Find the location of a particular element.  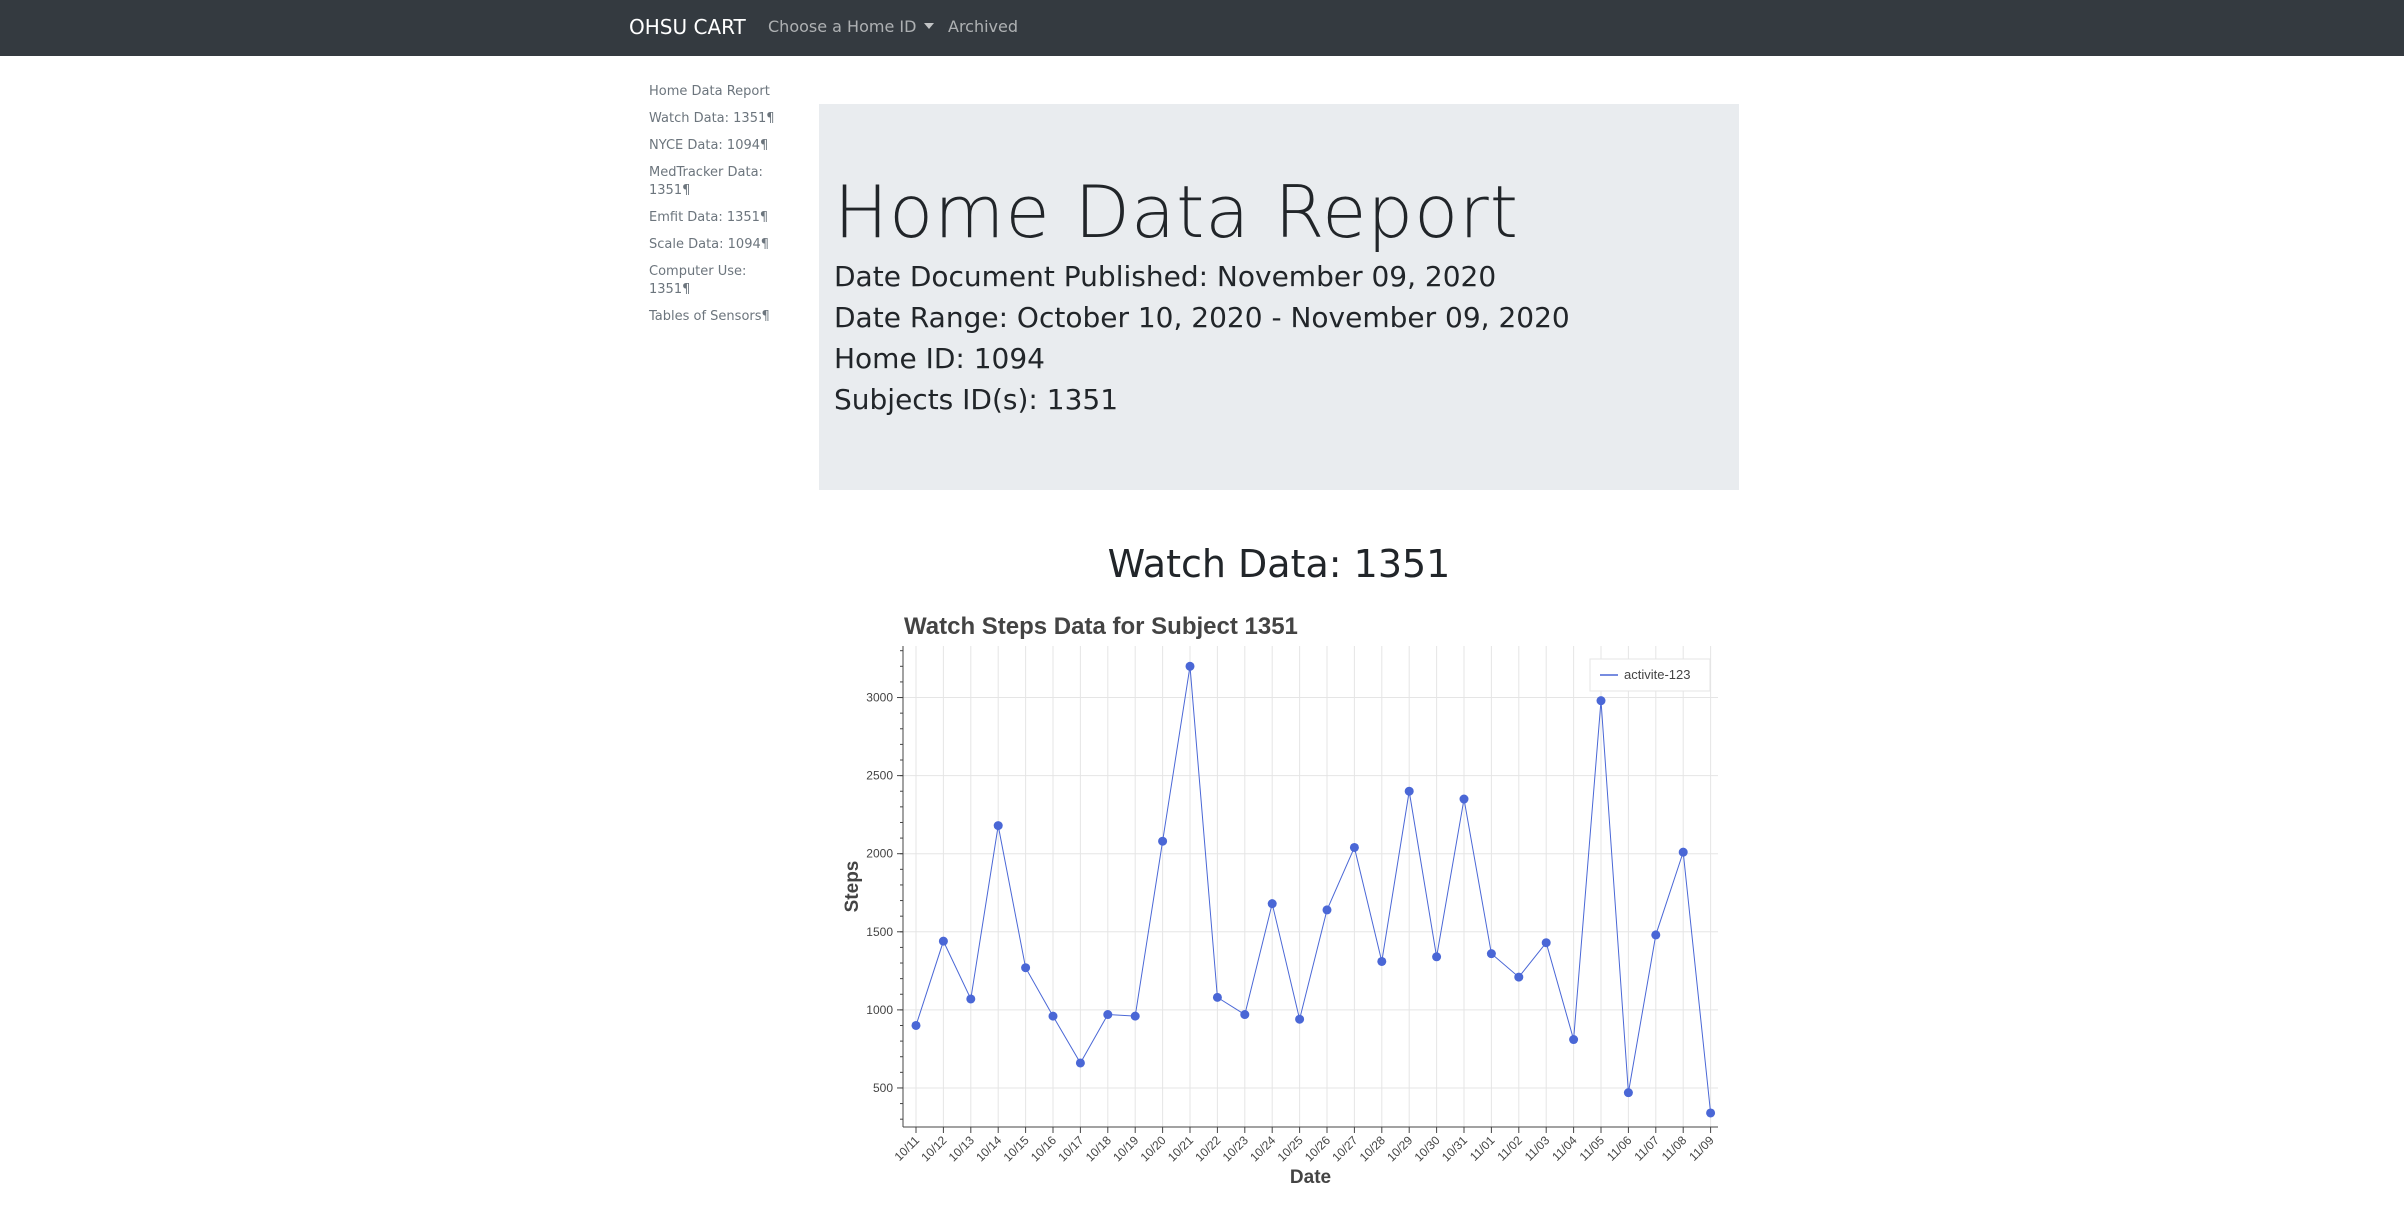

x-tick-label: 10/20 is located at coordinates (1153, 1148).